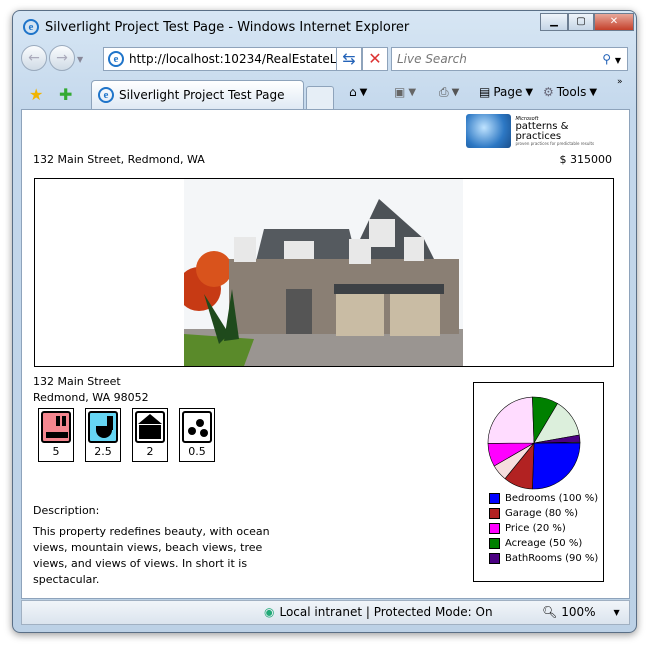  I want to click on back-button: ←, so click(34, 58).